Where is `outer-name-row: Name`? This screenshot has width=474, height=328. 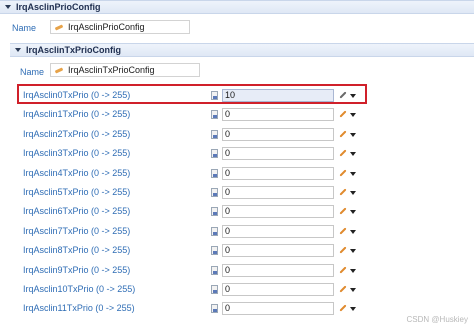 outer-name-row: Name is located at coordinates (24, 28).